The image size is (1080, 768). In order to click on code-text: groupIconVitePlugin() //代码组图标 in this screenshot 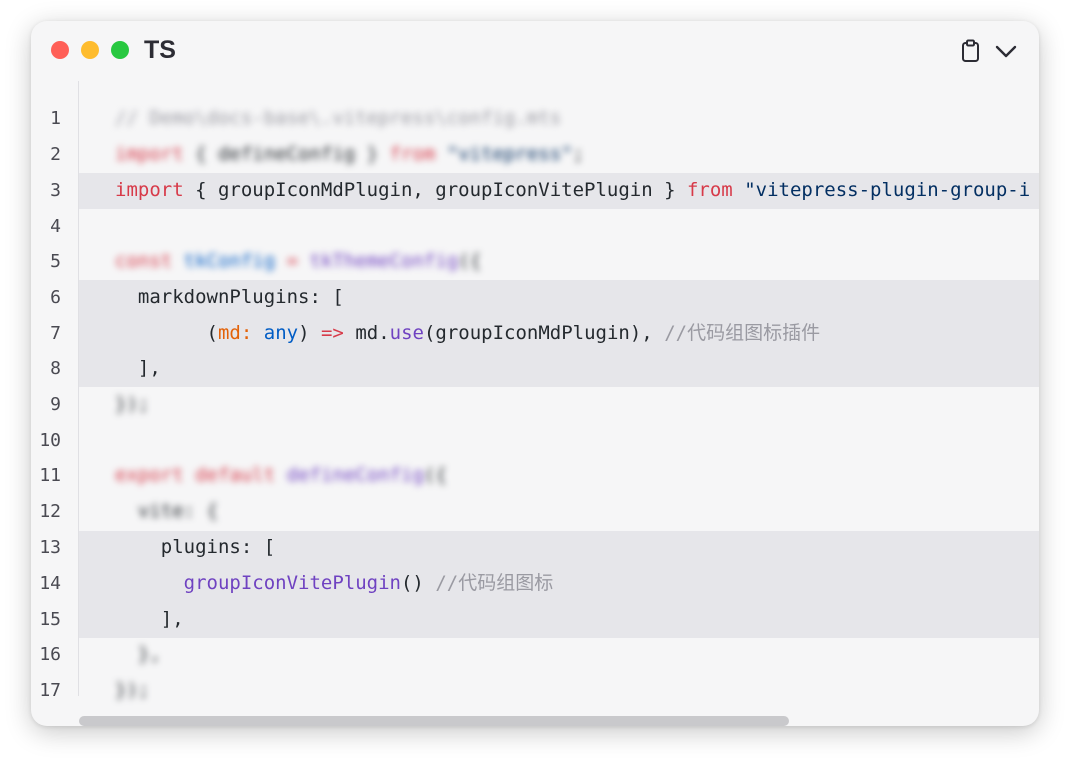, I will do `click(368, 583)`.